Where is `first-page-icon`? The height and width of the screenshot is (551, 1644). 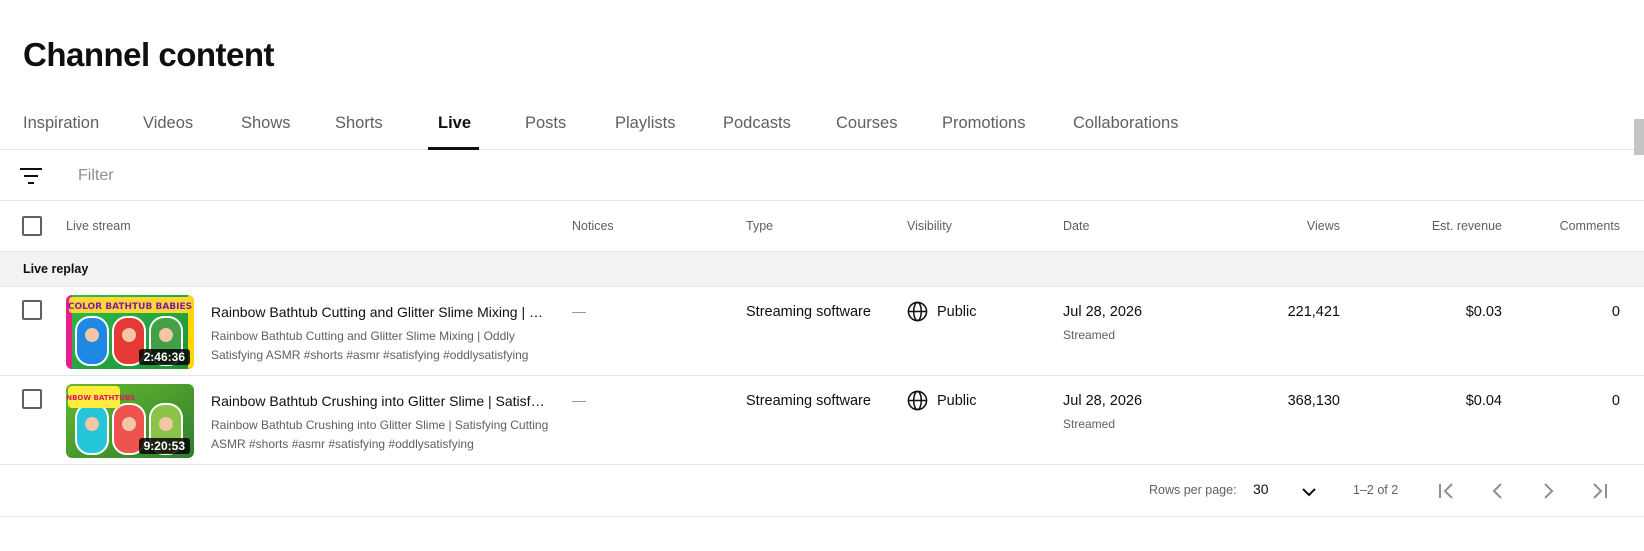 first-page-icon is located at coordinates (1447, 491).